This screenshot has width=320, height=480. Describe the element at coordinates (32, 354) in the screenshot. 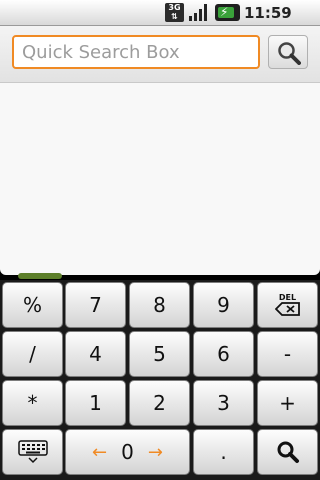

I see `key-divide: /` at that location.